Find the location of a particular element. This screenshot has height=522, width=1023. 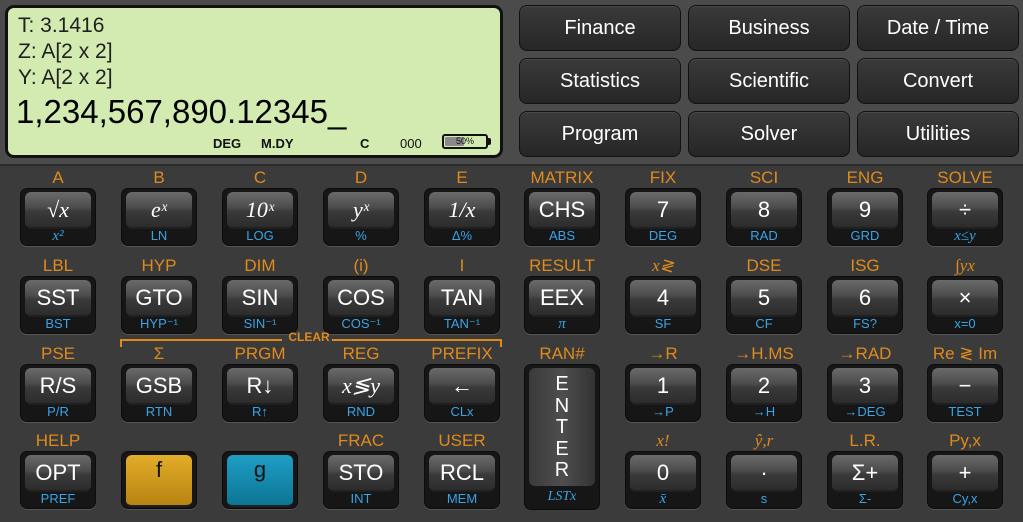

key-r-r3-2: R↓ R↑ is located at coordinates (260, 393).